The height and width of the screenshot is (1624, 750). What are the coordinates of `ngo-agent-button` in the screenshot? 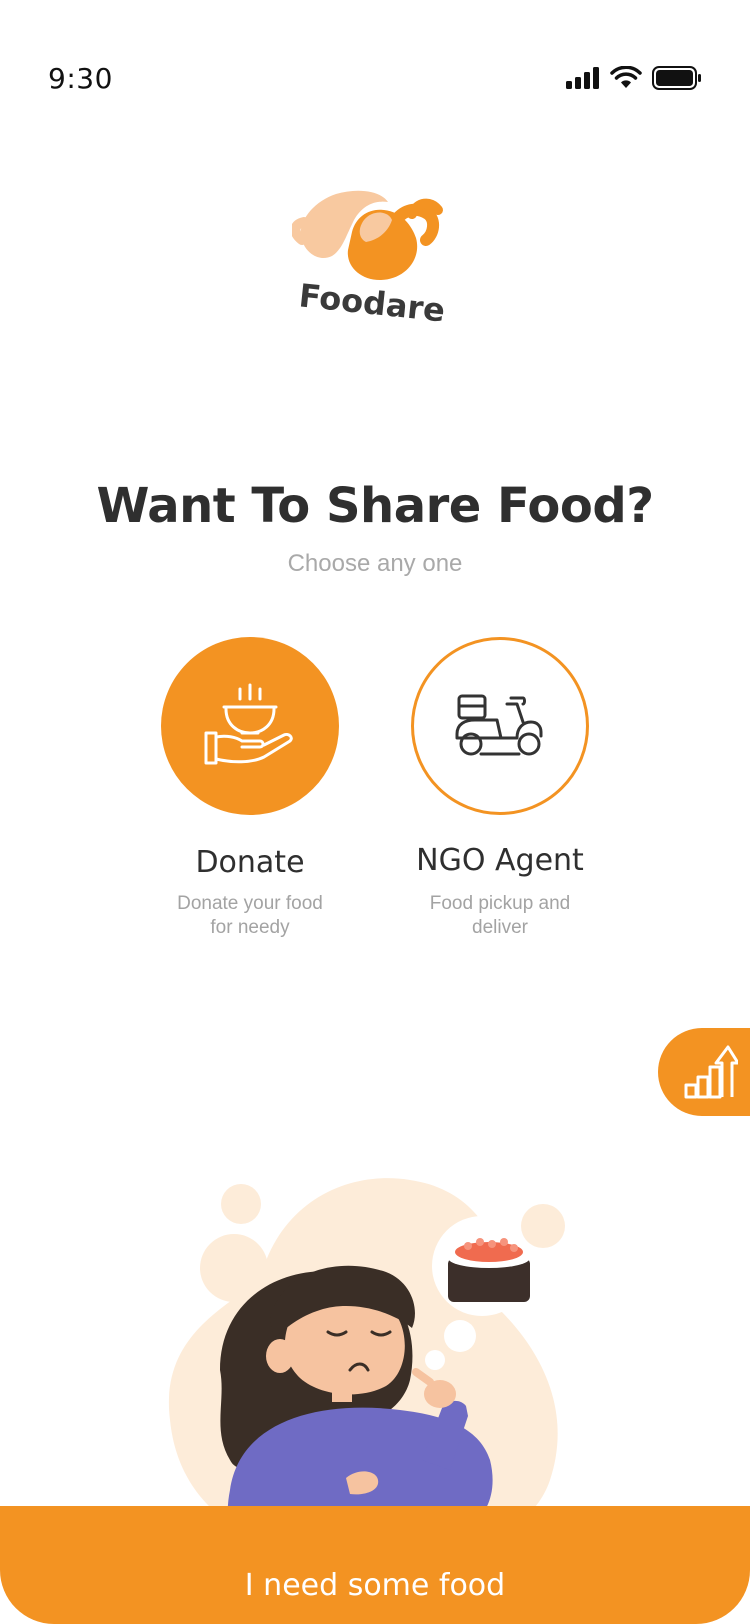 It's located at (500, 726).